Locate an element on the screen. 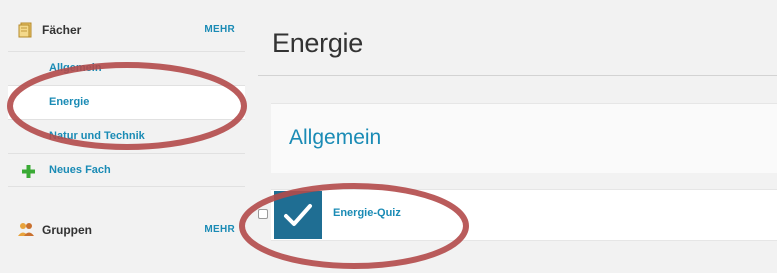 This screenshot has width=777, height=273. subjects-more-link: MEHR is located at coordinates (219, 29).